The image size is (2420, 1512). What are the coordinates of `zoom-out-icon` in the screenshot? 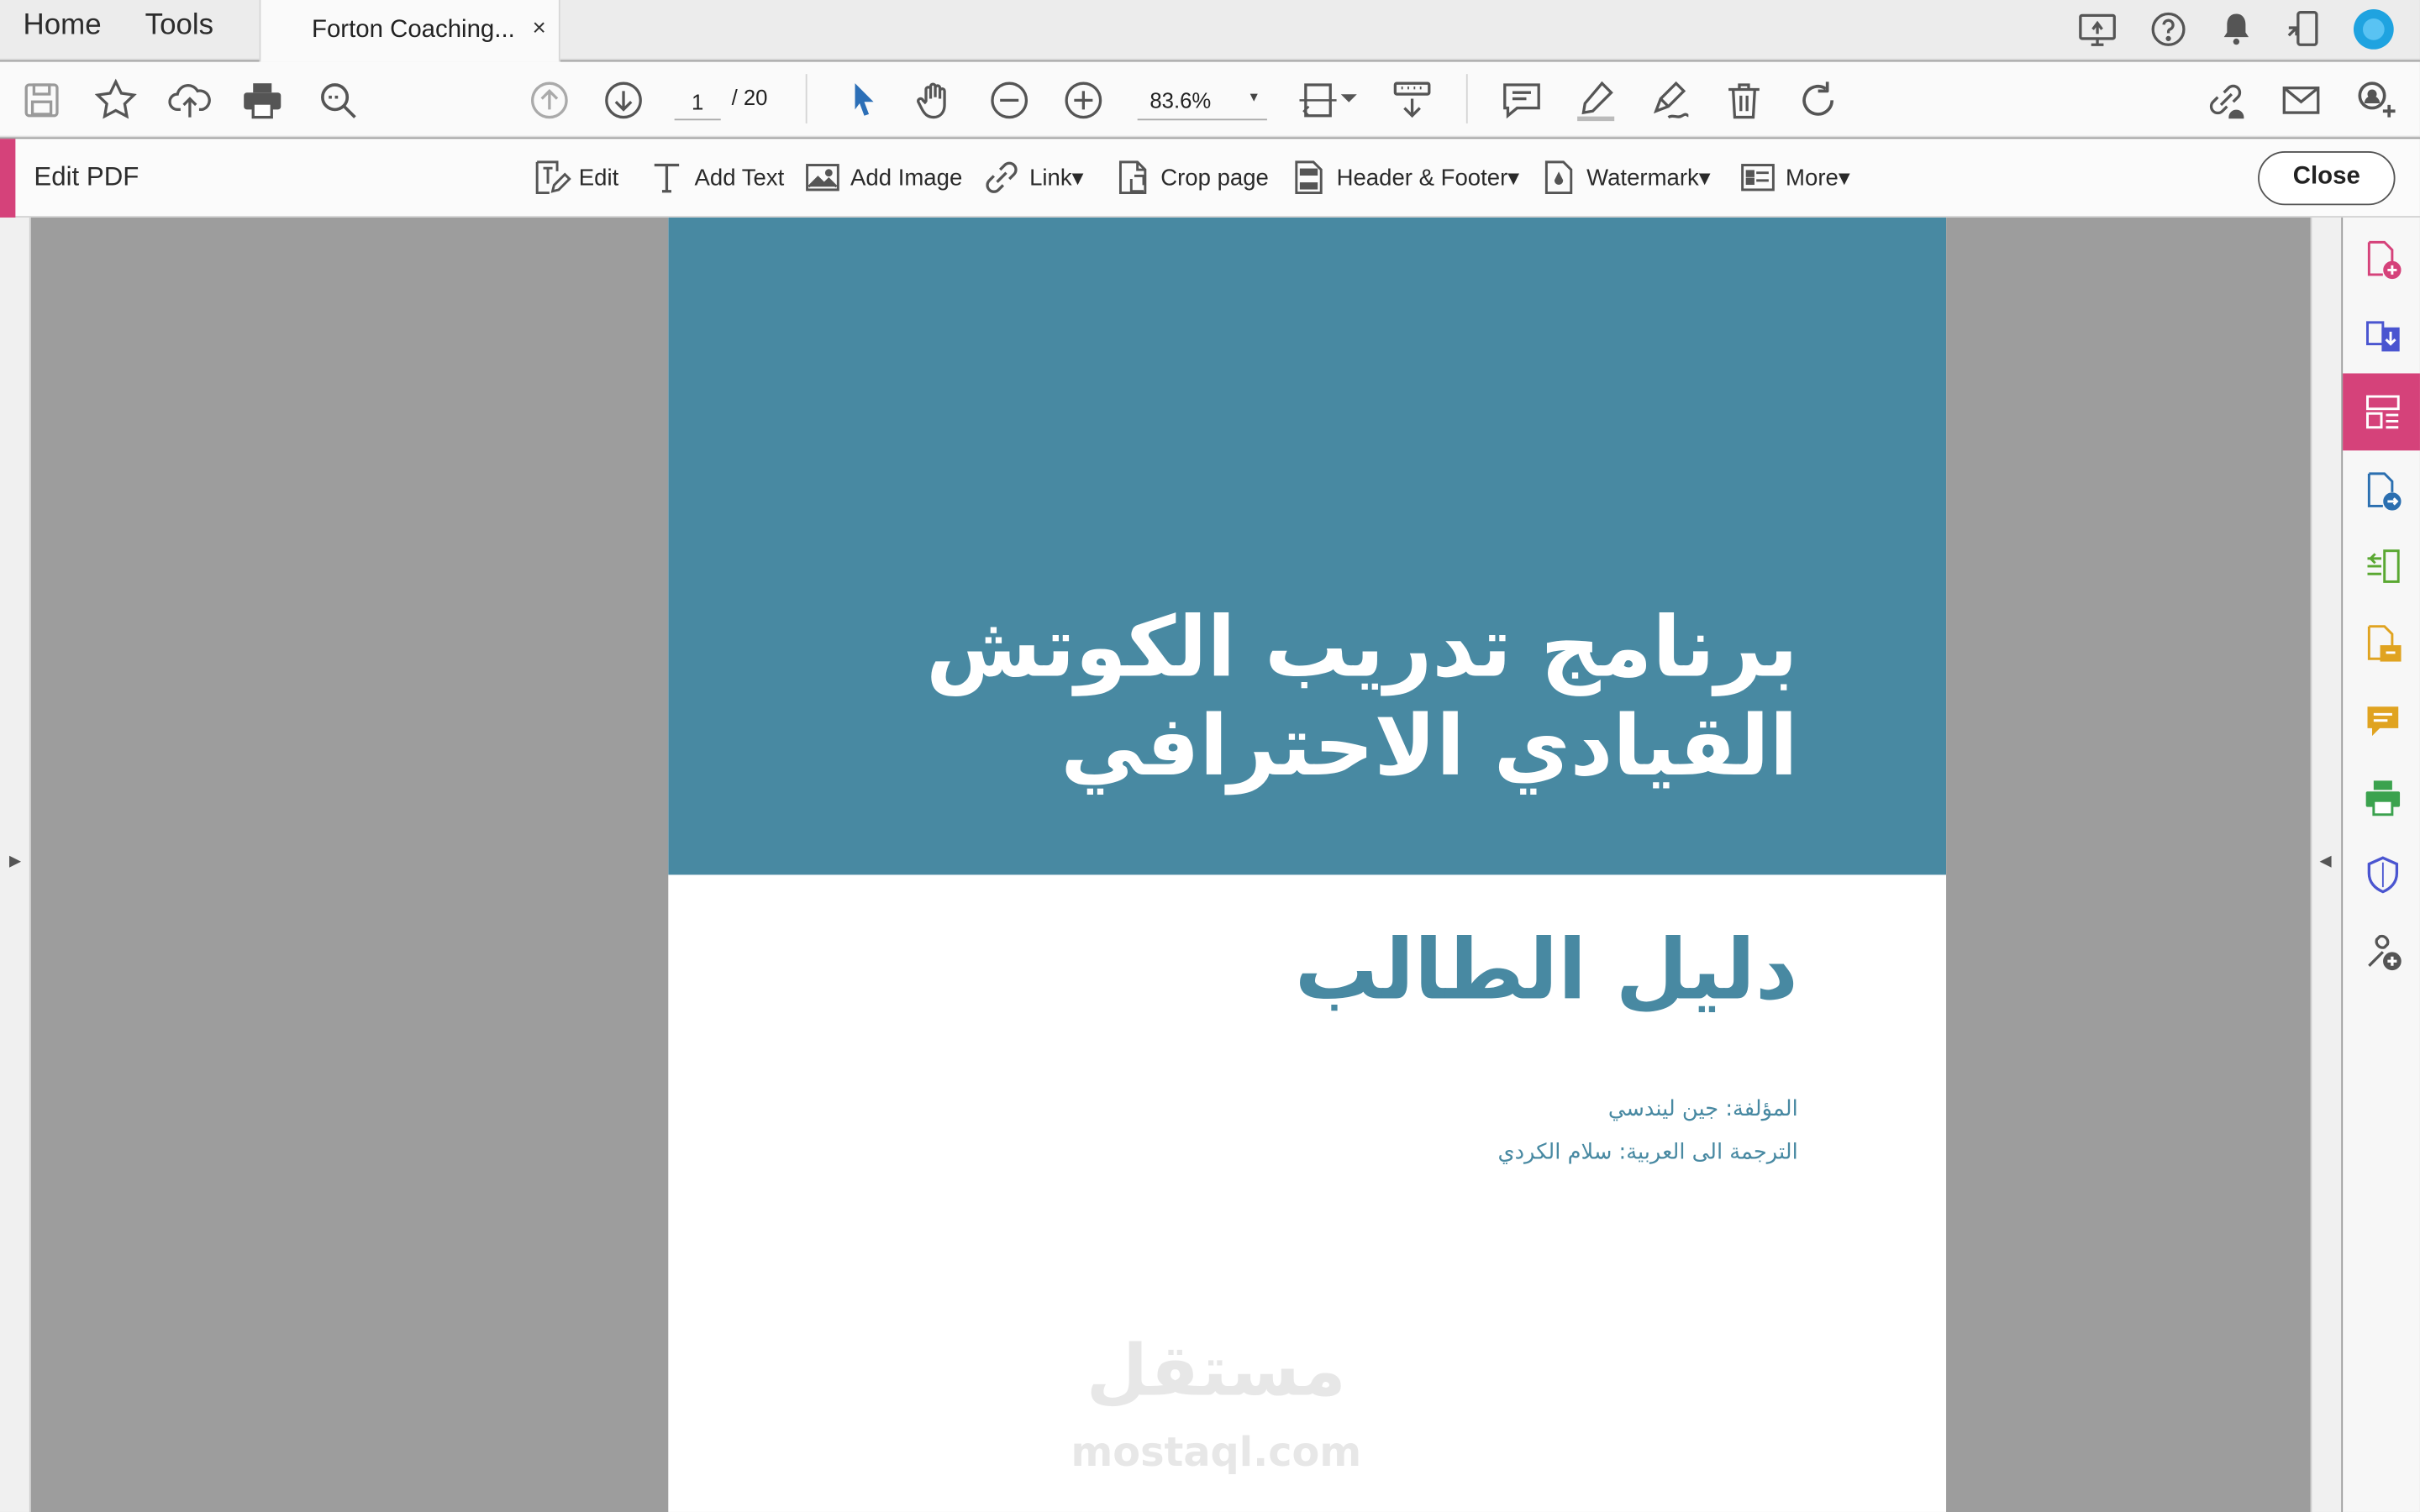 It's located at (1010, 100).